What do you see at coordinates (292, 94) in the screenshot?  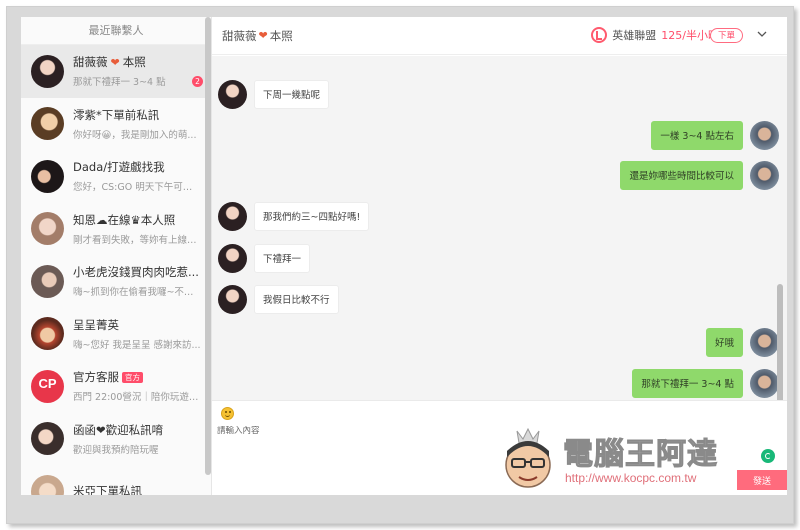 I see `message-bubble: 下周一幾點呢` at bounding box center [292, 94].